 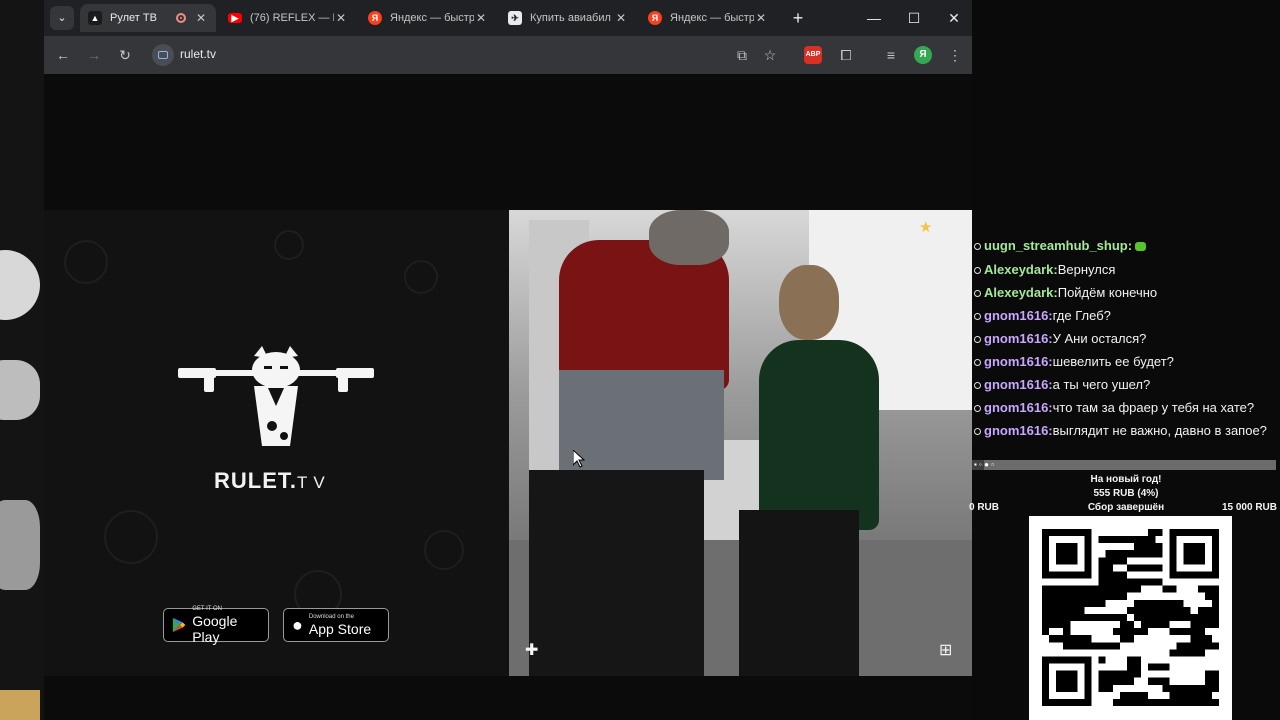 What do you see at coordinates (846, 55) in the screenshot?
I see `extensions-puzzle-icon: ⧠` at bounding box center [846, 55].